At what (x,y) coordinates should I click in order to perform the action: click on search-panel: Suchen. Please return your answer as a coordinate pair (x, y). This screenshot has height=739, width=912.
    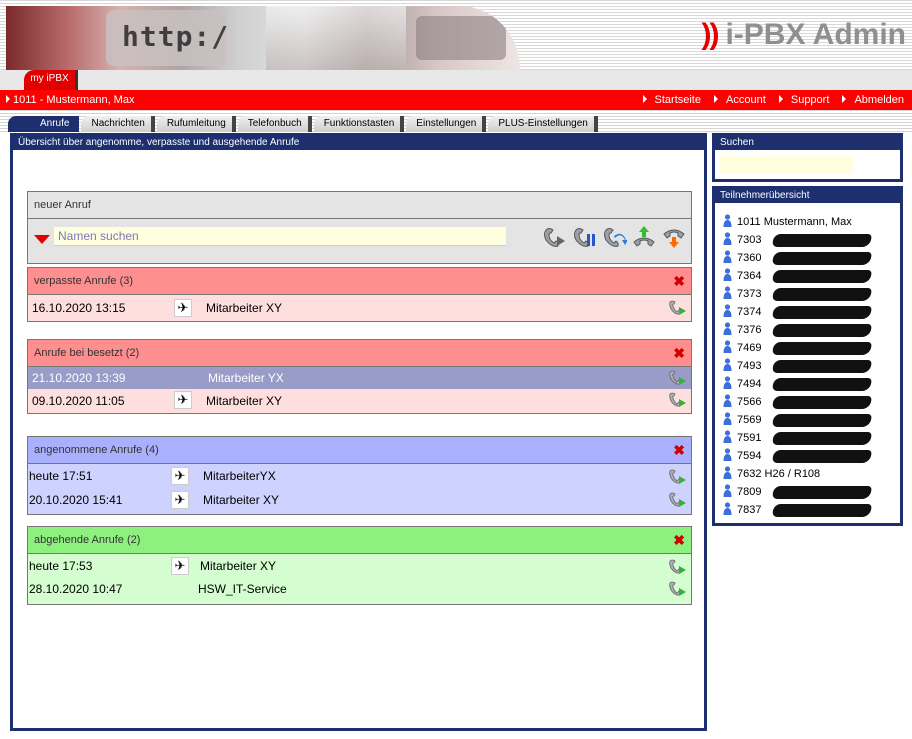
    Looking at the image, I should click on (807, 157).